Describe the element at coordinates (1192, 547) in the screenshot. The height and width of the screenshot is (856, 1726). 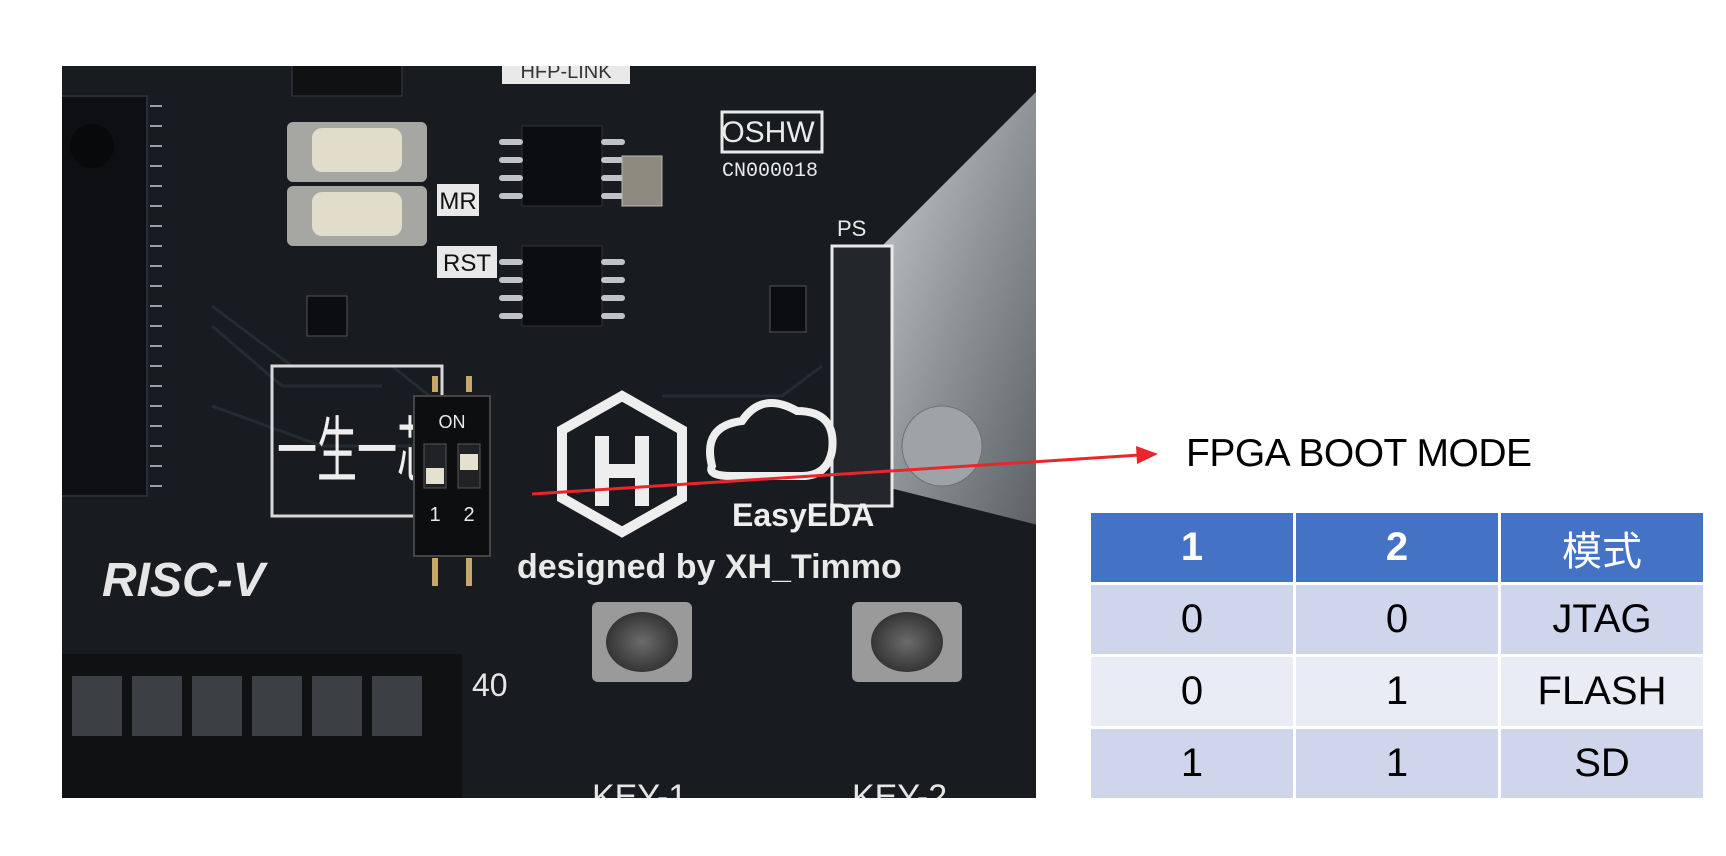
I see `header-switch-1: 1` at that location.